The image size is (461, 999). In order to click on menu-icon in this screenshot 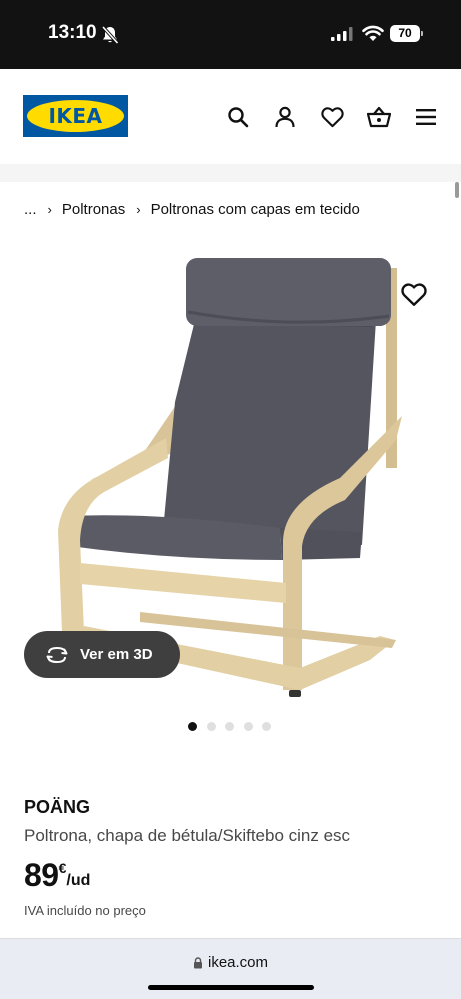, I will do `click(426, 117)`.